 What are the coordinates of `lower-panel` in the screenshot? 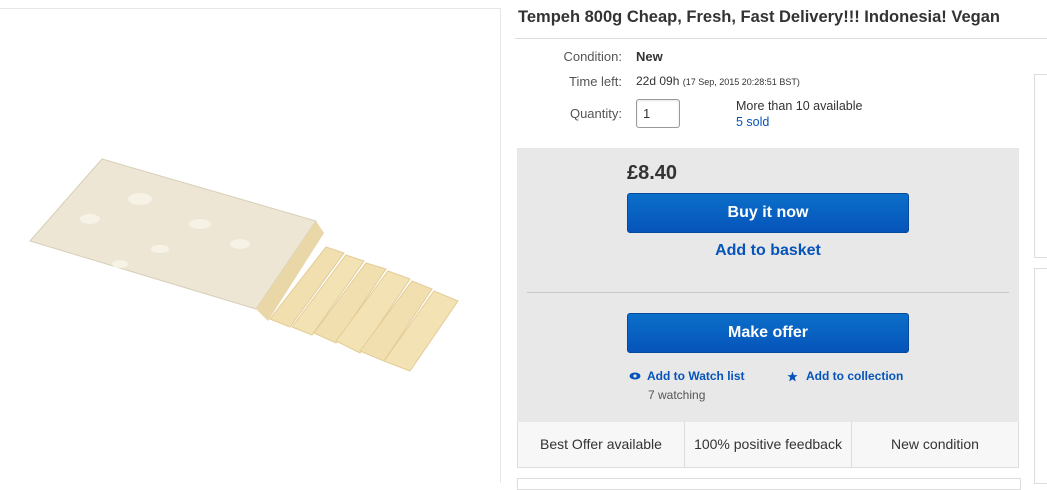 It's located at (769, 484).